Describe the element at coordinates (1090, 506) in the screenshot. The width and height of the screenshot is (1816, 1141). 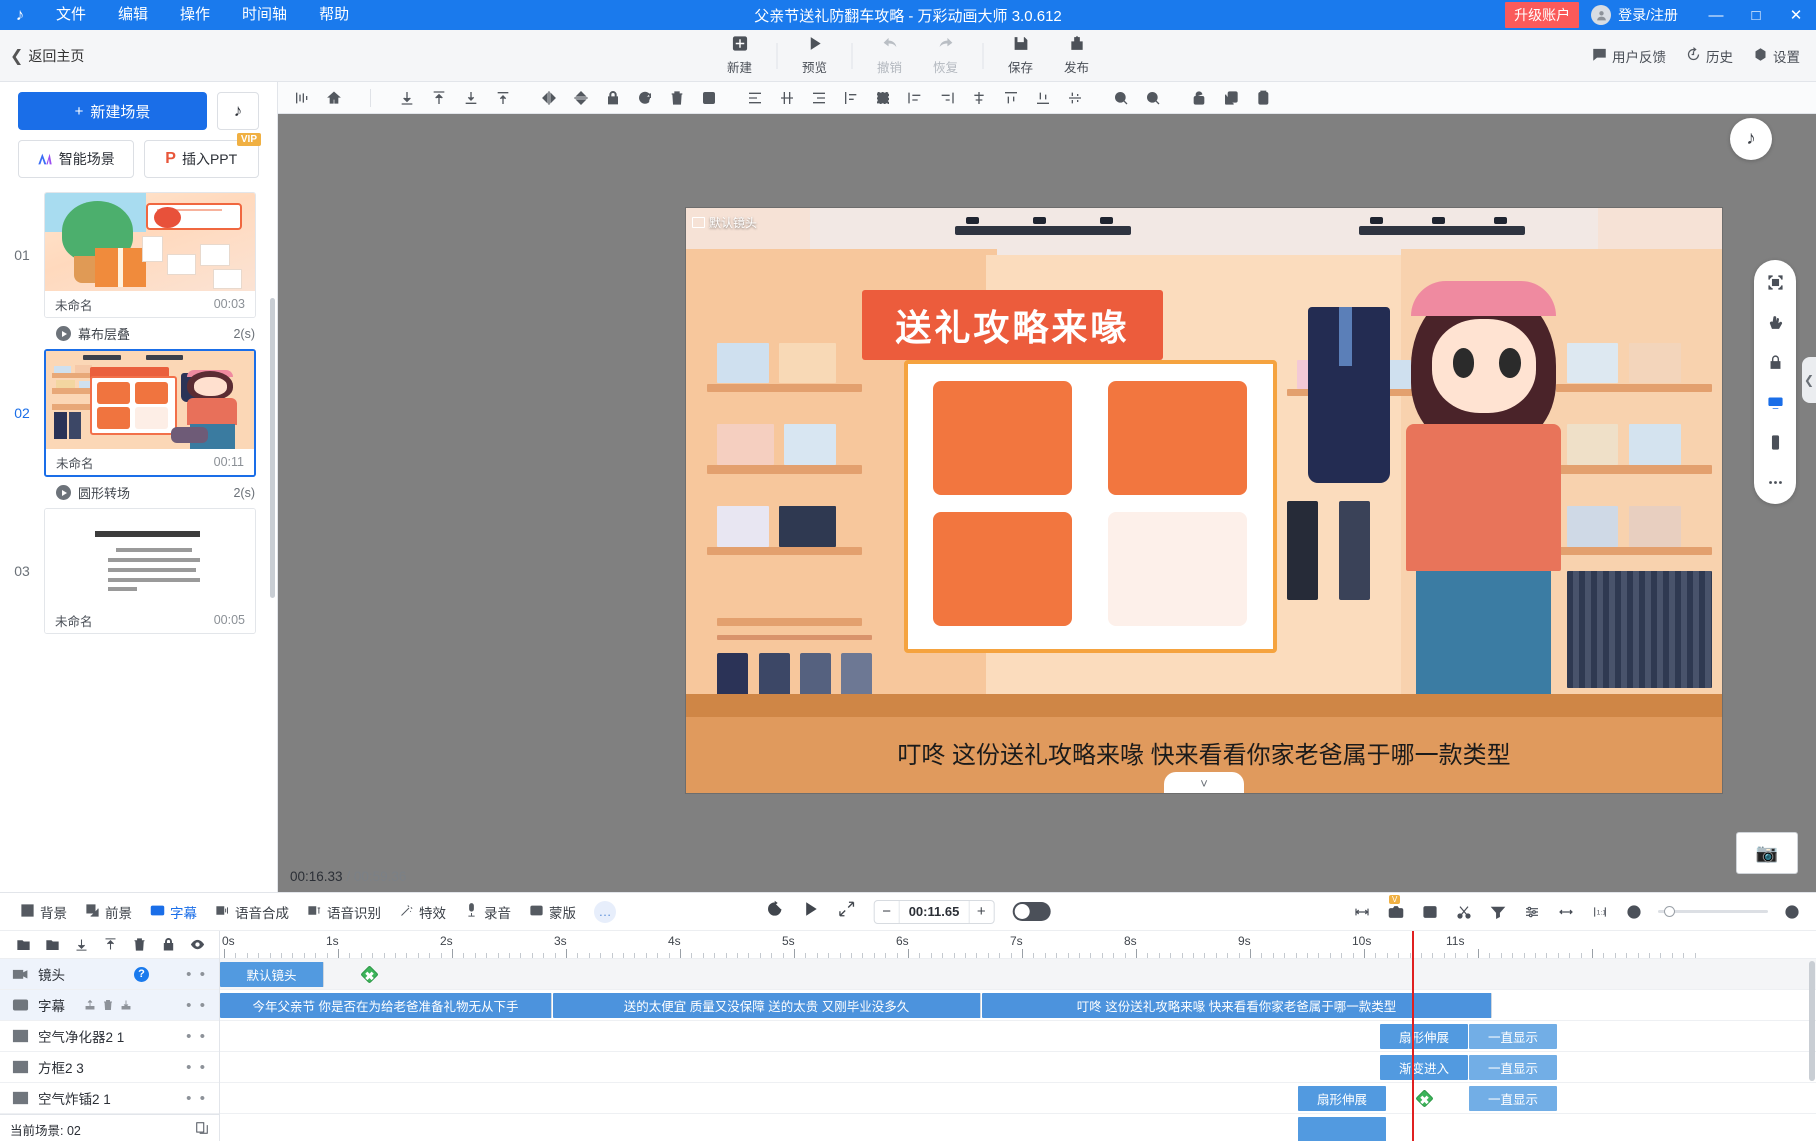
I see `product-panel` at that location.